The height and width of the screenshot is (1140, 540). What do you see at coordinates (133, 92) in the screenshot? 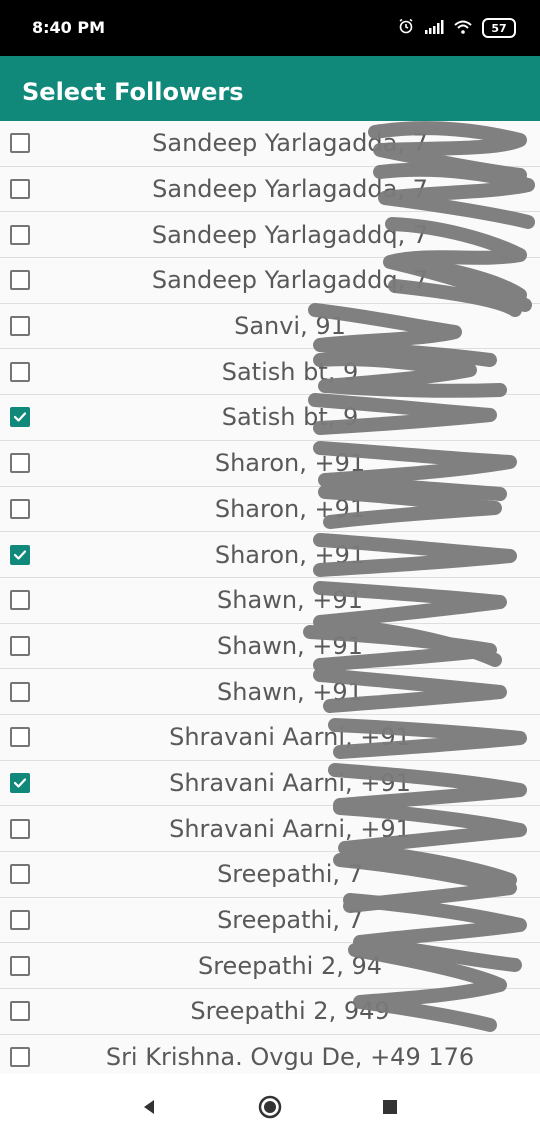
I see `page-title: Select Followers` at bounding box center [133, 92].